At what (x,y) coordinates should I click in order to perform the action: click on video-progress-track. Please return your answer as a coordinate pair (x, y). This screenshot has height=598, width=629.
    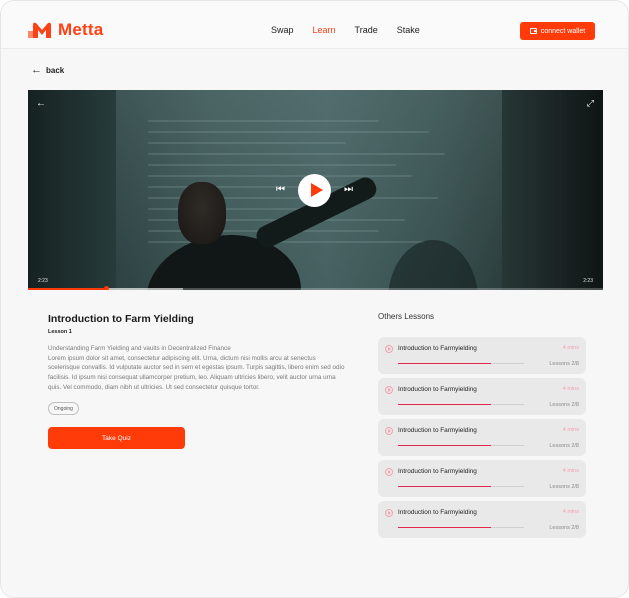
    Looking at the image, I should click on (315, 288).